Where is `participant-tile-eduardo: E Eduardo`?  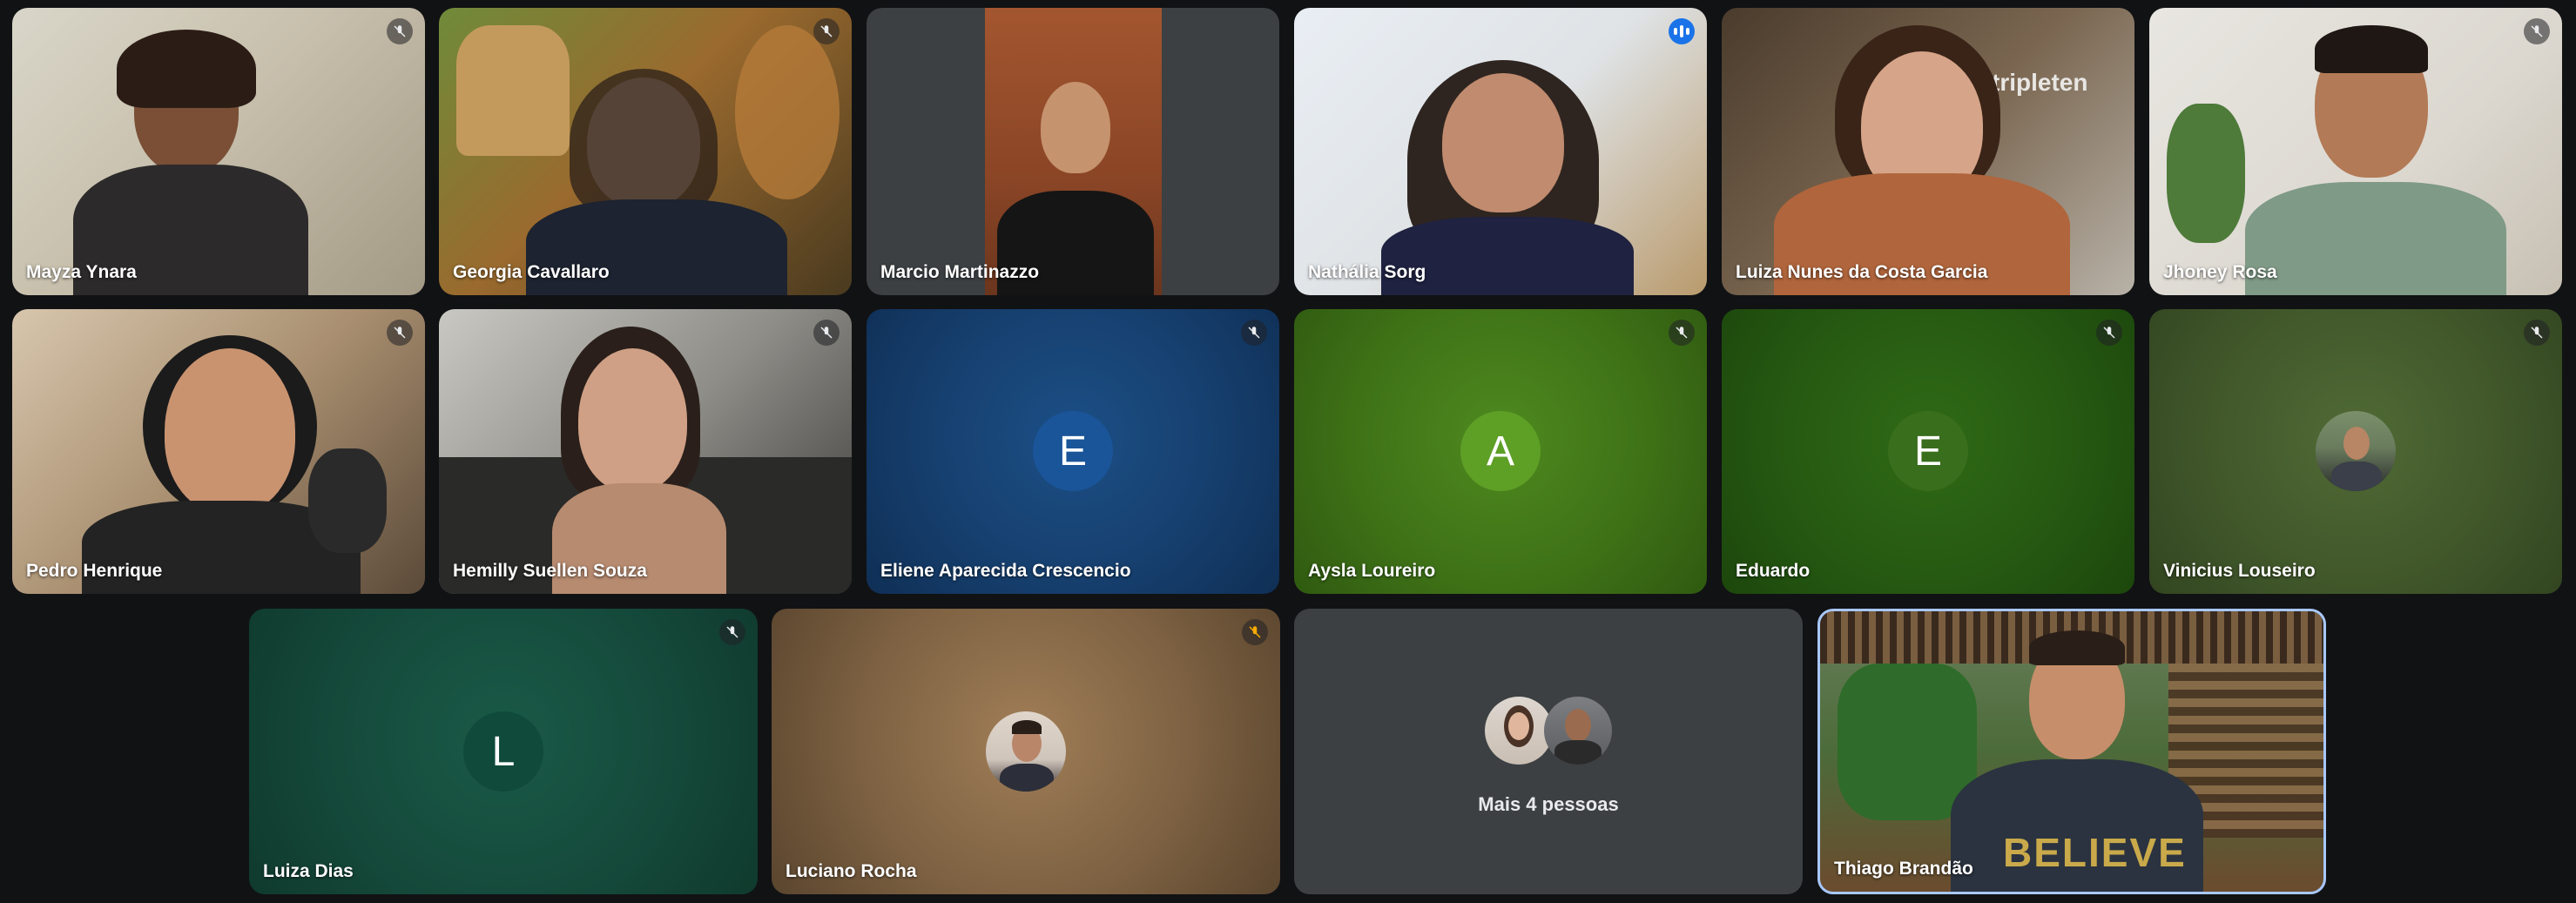 participant-tile-eduardo: E Eduardo is located at coordinates (1928, 451).